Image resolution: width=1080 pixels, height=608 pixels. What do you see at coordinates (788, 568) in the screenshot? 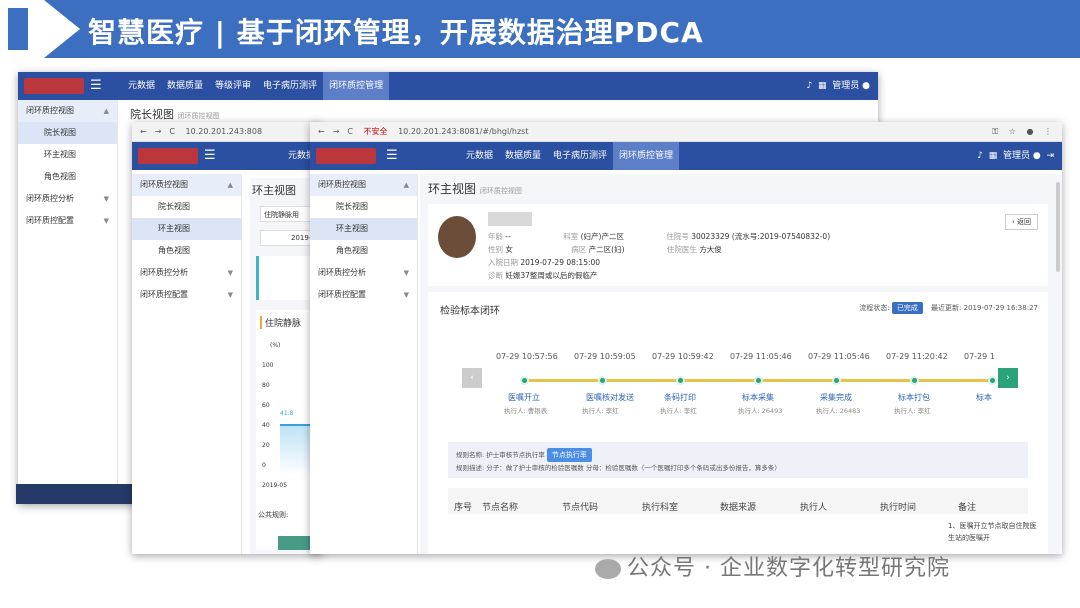
I see `watermark-text: 公众号 · 企业数字化转型研究院` at bounding box center [788, 568].